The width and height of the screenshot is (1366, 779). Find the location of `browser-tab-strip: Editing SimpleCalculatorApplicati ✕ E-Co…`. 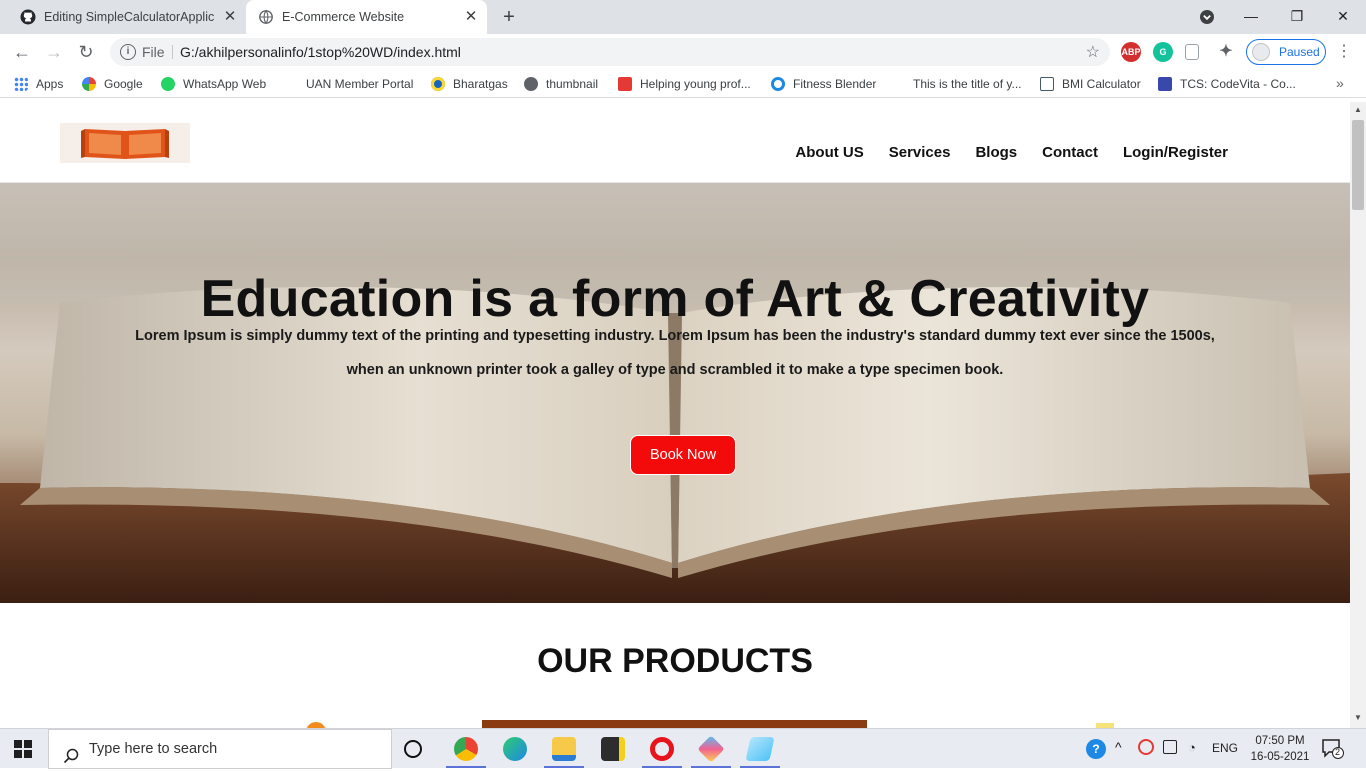

browser-tab-strip: Editing SimpleCalculatorApplicati ✕ E-Co… is located at coordinates (683, 17).